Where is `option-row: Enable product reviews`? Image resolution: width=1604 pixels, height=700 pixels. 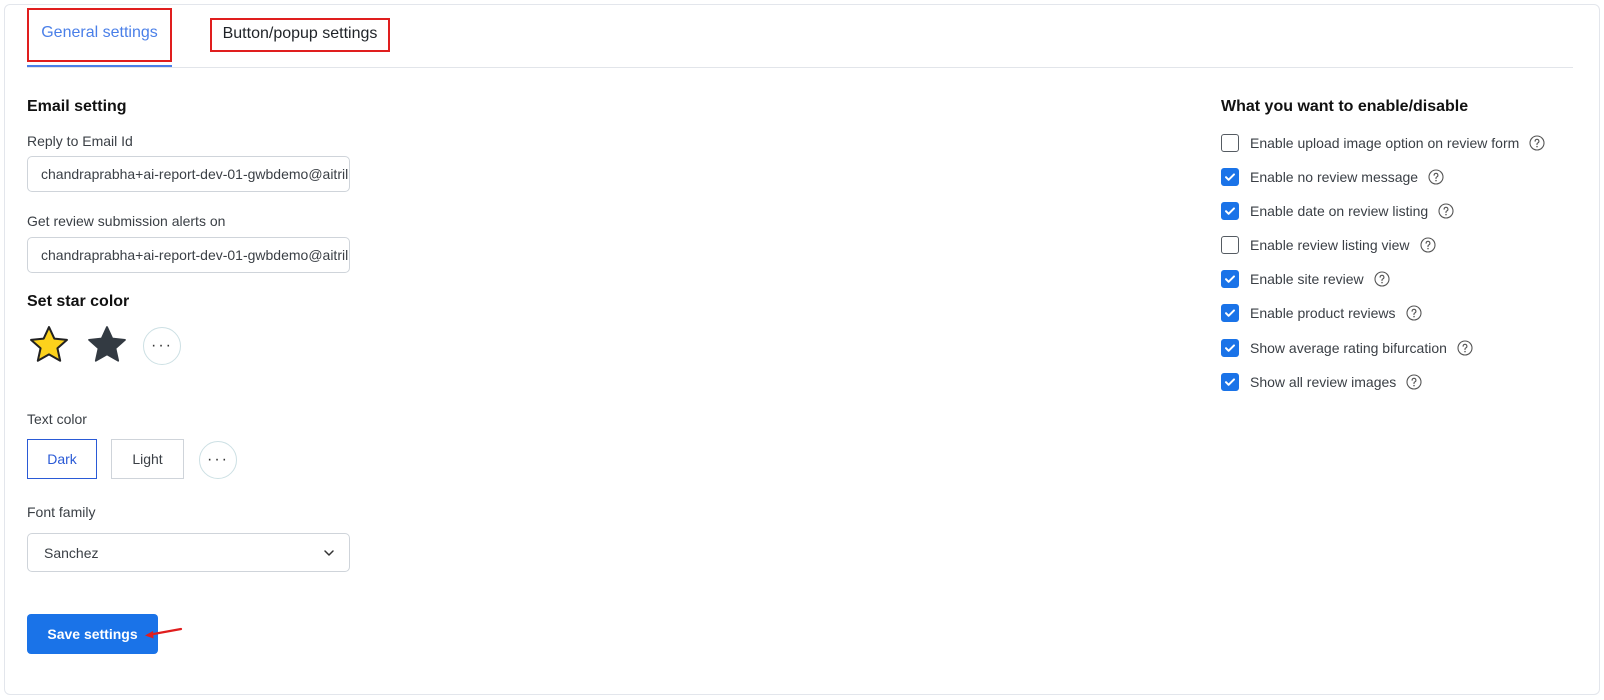 option-row: Enable product reviews is located at coordinates (1321, 313).